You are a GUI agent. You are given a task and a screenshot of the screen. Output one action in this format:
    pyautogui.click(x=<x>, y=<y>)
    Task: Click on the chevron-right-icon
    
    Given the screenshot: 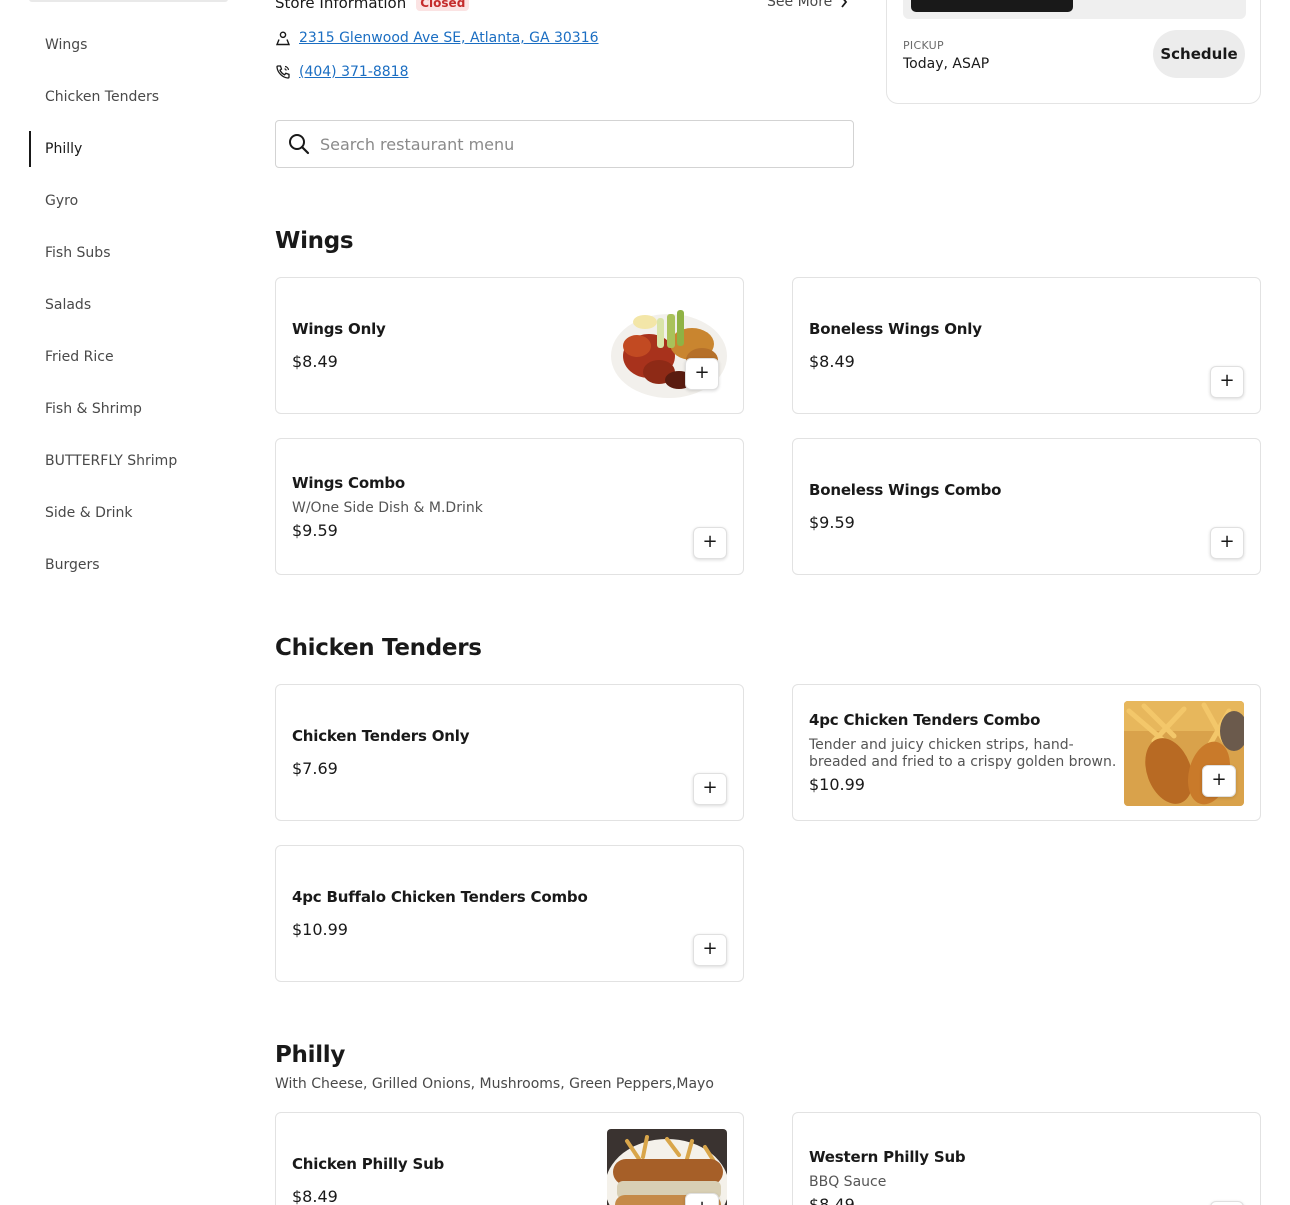 What is the action you would take?
    pyautogui.click(x=844, y=4)
    